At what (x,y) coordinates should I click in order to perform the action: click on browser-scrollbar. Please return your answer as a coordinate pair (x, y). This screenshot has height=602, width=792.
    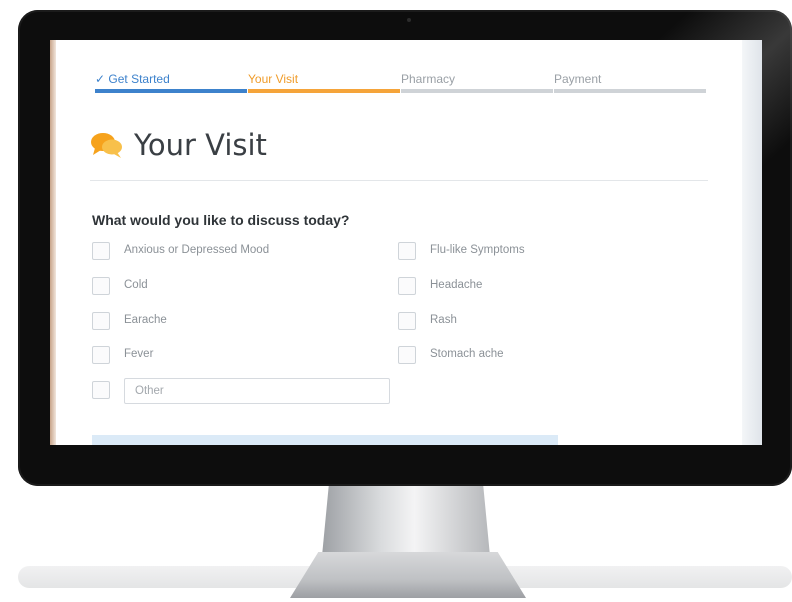
    Looking at the image, I should click on (752, 242).